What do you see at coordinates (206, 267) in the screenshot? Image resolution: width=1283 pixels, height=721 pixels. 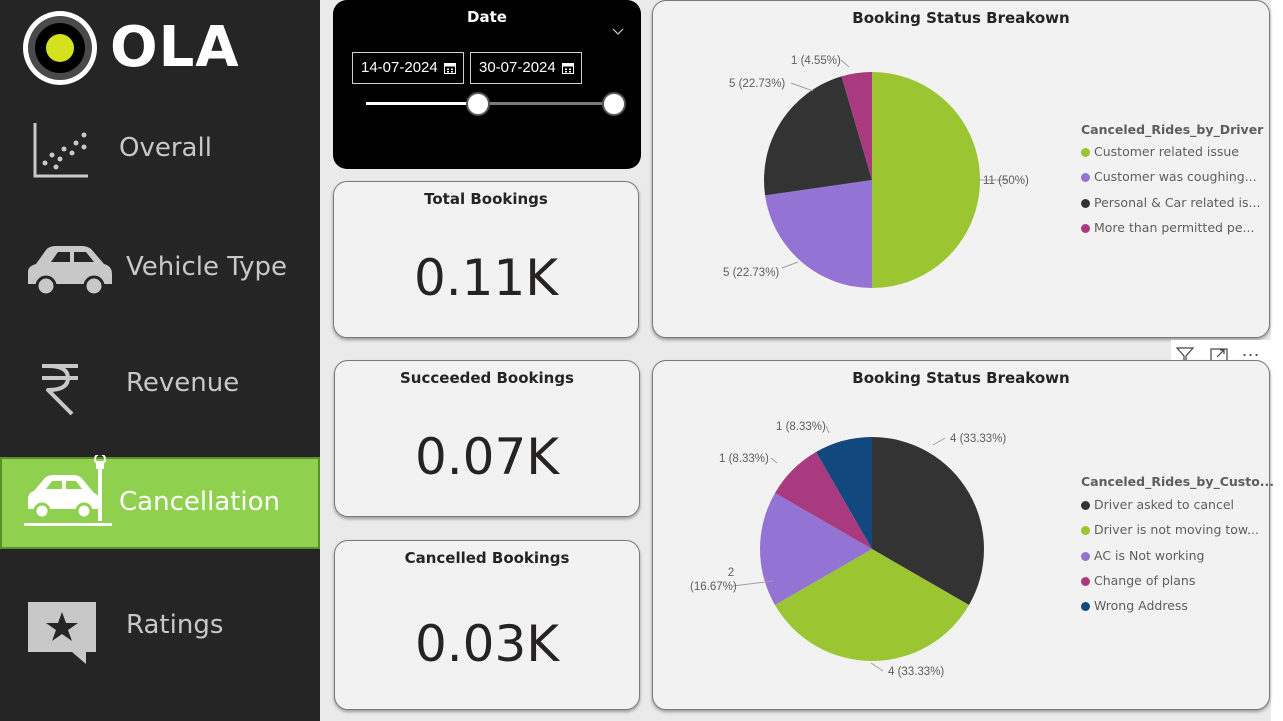 I see `nav-label-vehicle-type: Vehicle Type` at bounding box center [206, 267].